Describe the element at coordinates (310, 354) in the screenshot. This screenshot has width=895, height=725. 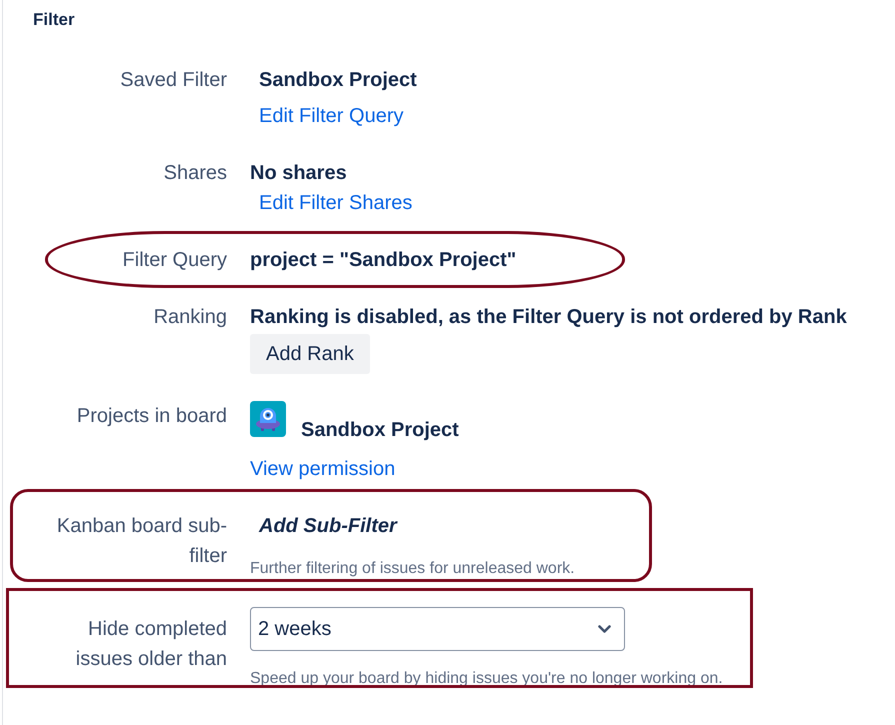
I see `action-button: Add Rank` at that location.